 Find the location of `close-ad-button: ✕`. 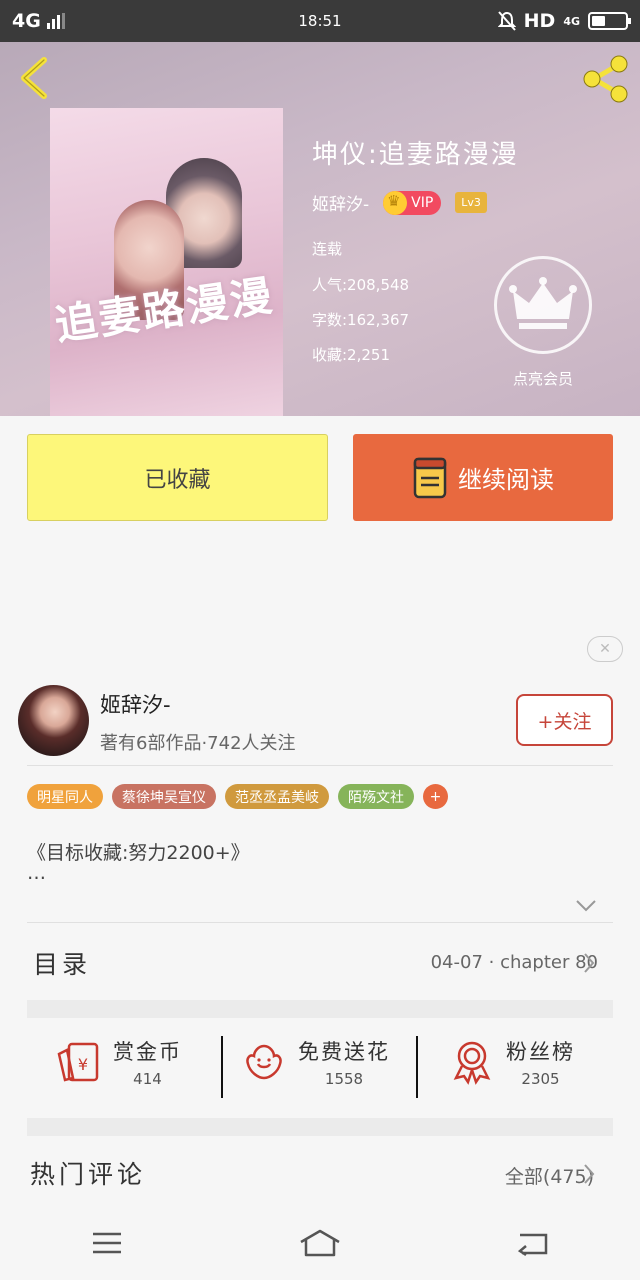

close-ad-button: ✕ is located at coordinates (605, 649).